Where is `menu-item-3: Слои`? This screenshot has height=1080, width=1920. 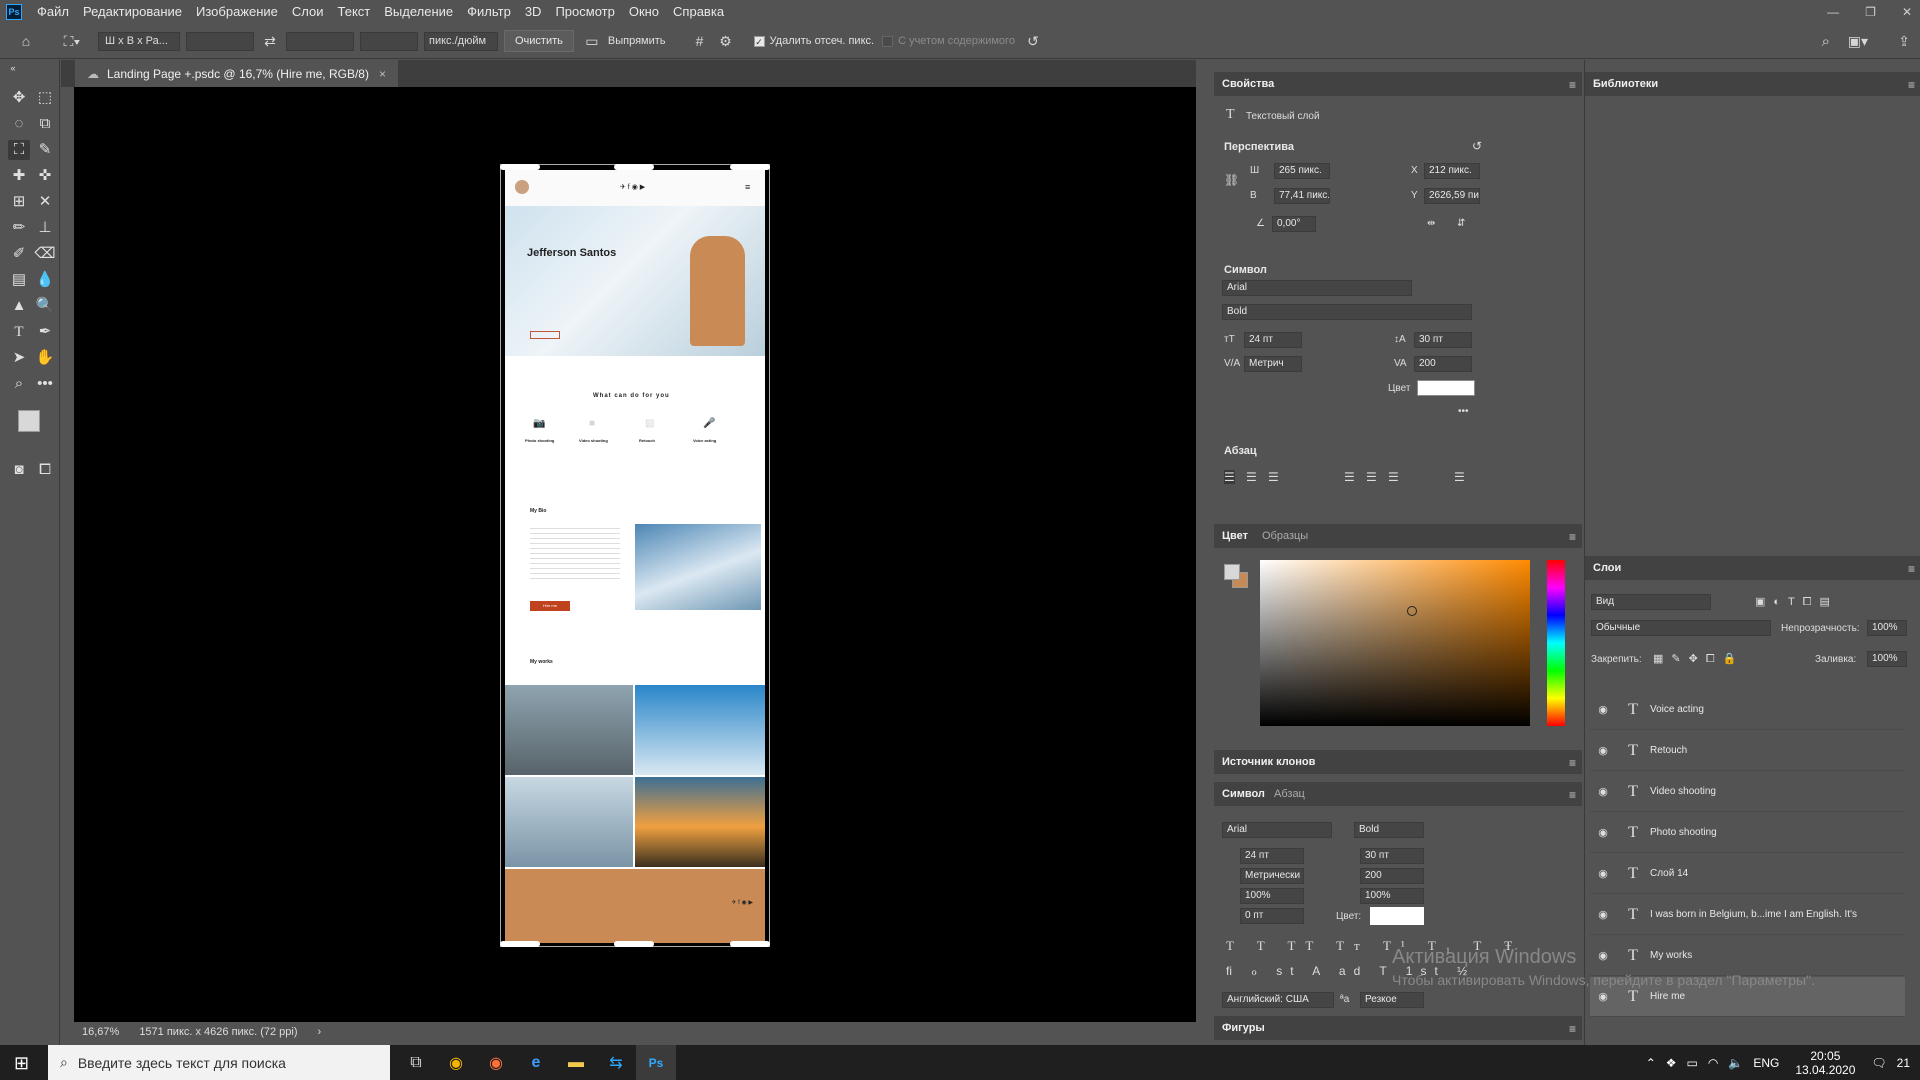 menu-item-3: Слои is located at coordinates (308, 12).